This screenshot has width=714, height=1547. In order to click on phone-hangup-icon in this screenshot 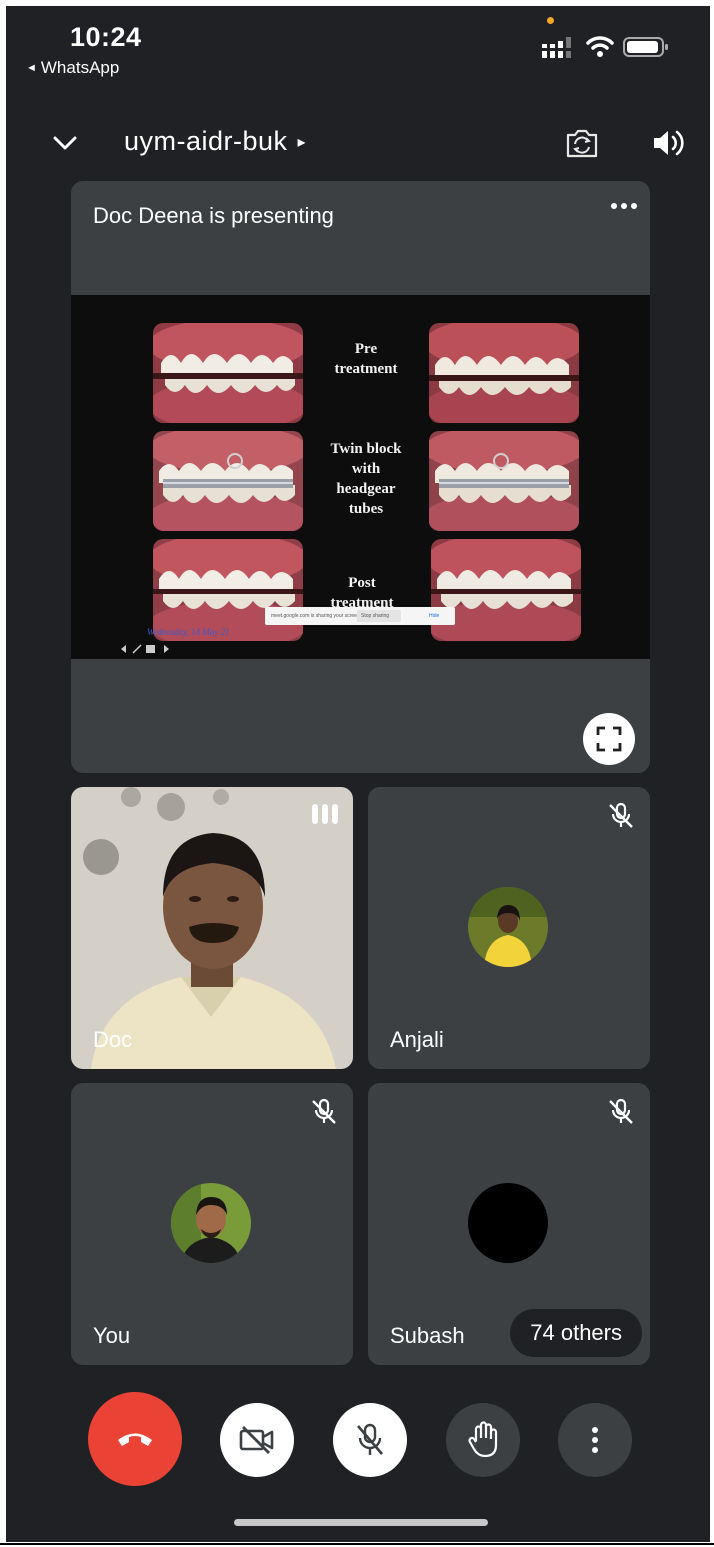, I will do `click(135, 1439)`.